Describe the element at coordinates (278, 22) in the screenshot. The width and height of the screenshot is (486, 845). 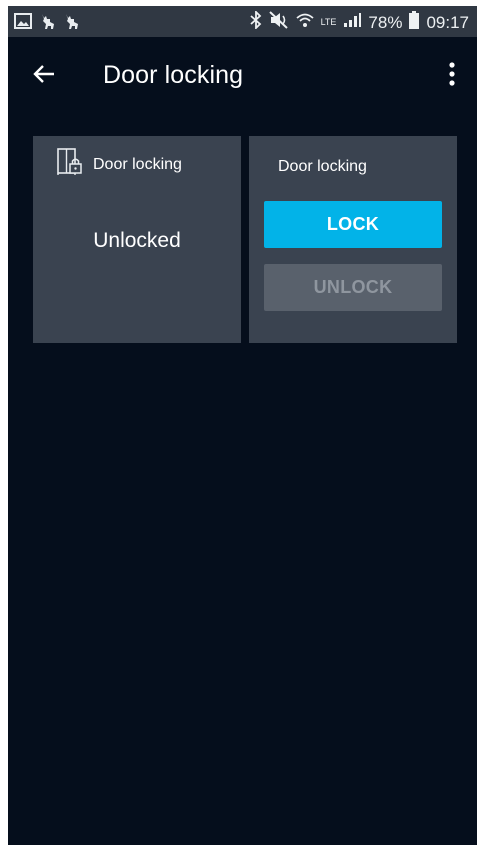
I see `mute-icon` at that location.